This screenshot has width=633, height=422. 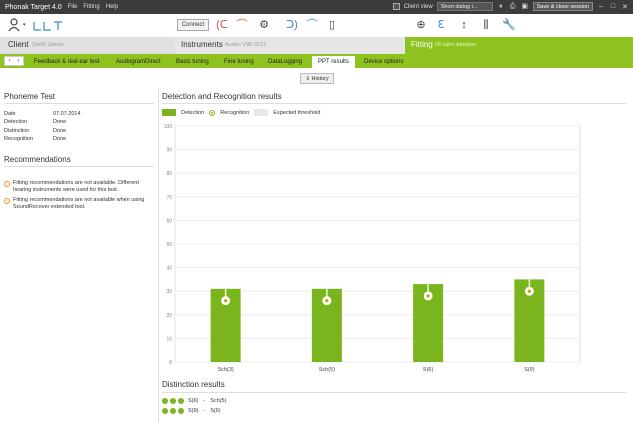 What do you see at coordinates (383, 62) in the screenshot?
I see `tab-device-options: Device options` at bounding box center [383, 62].